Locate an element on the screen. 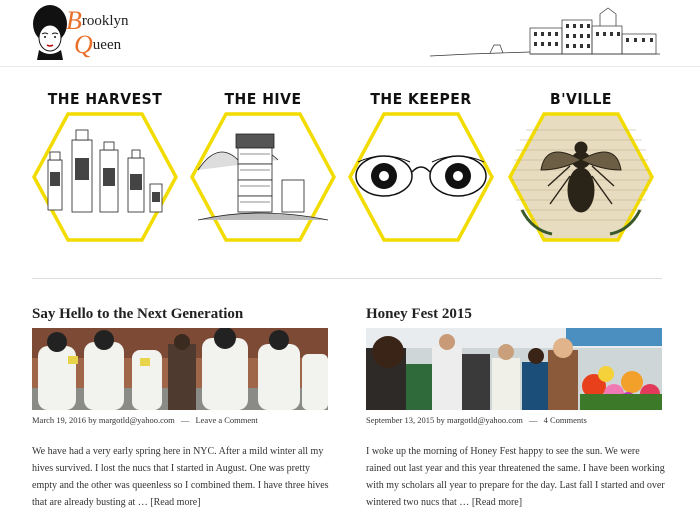 Image resolution: width=700 pixels, height=511 pixels. nav-item-the-harvest: THE HARVEST is located at coordinates (105, 172).